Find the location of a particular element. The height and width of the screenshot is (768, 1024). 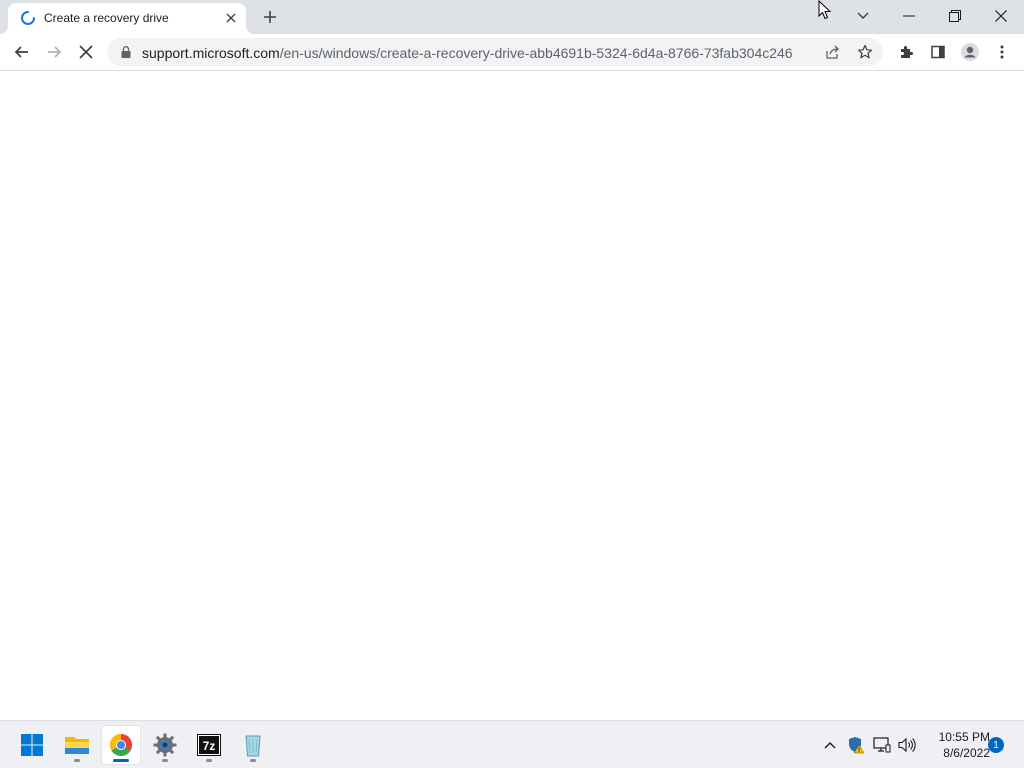

minimize-button is located at coordinates (909, 16).